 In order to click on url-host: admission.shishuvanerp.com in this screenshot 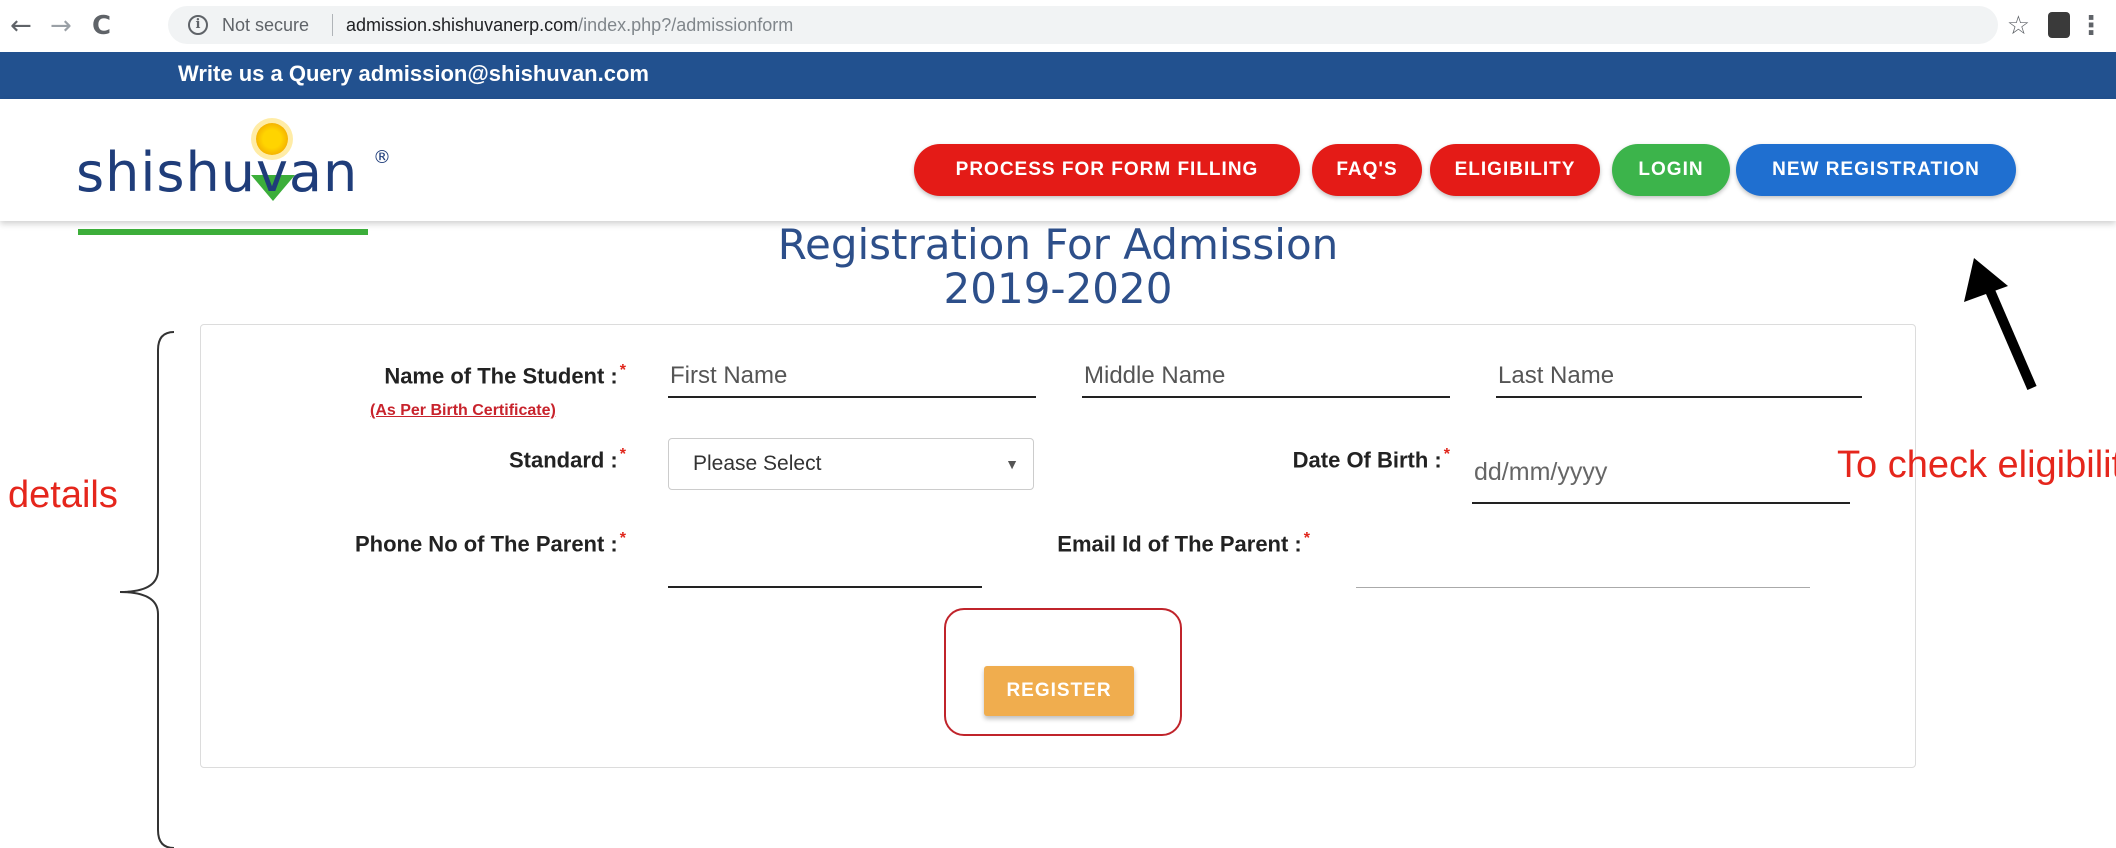, I will do `click(462, 25)`.